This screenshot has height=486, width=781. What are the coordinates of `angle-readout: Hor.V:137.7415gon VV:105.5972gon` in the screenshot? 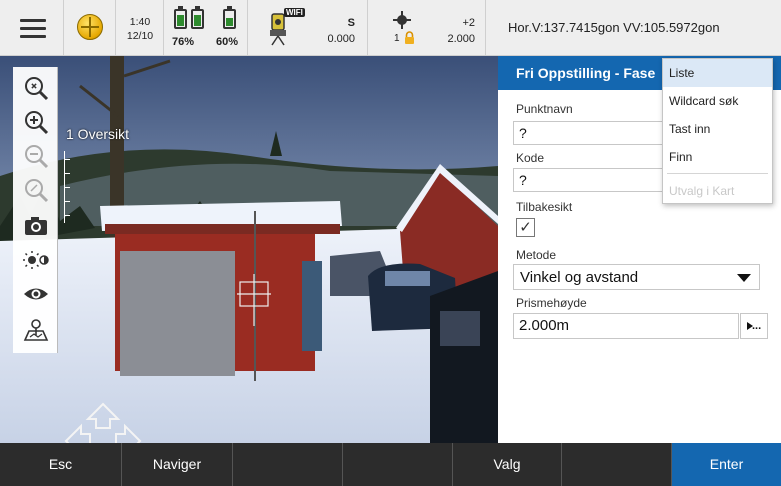 It's located at (633, 28).